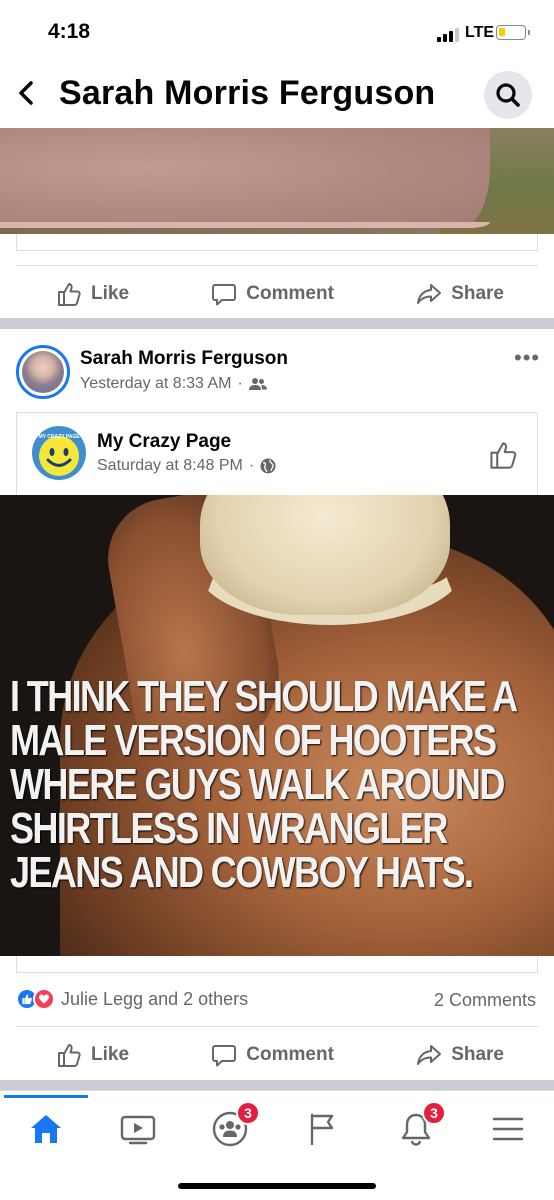  What do you see at coordinates (277, 964) in the screenshot?
I see `shared-post-frame-bottom` at bounding box center [277, 964].